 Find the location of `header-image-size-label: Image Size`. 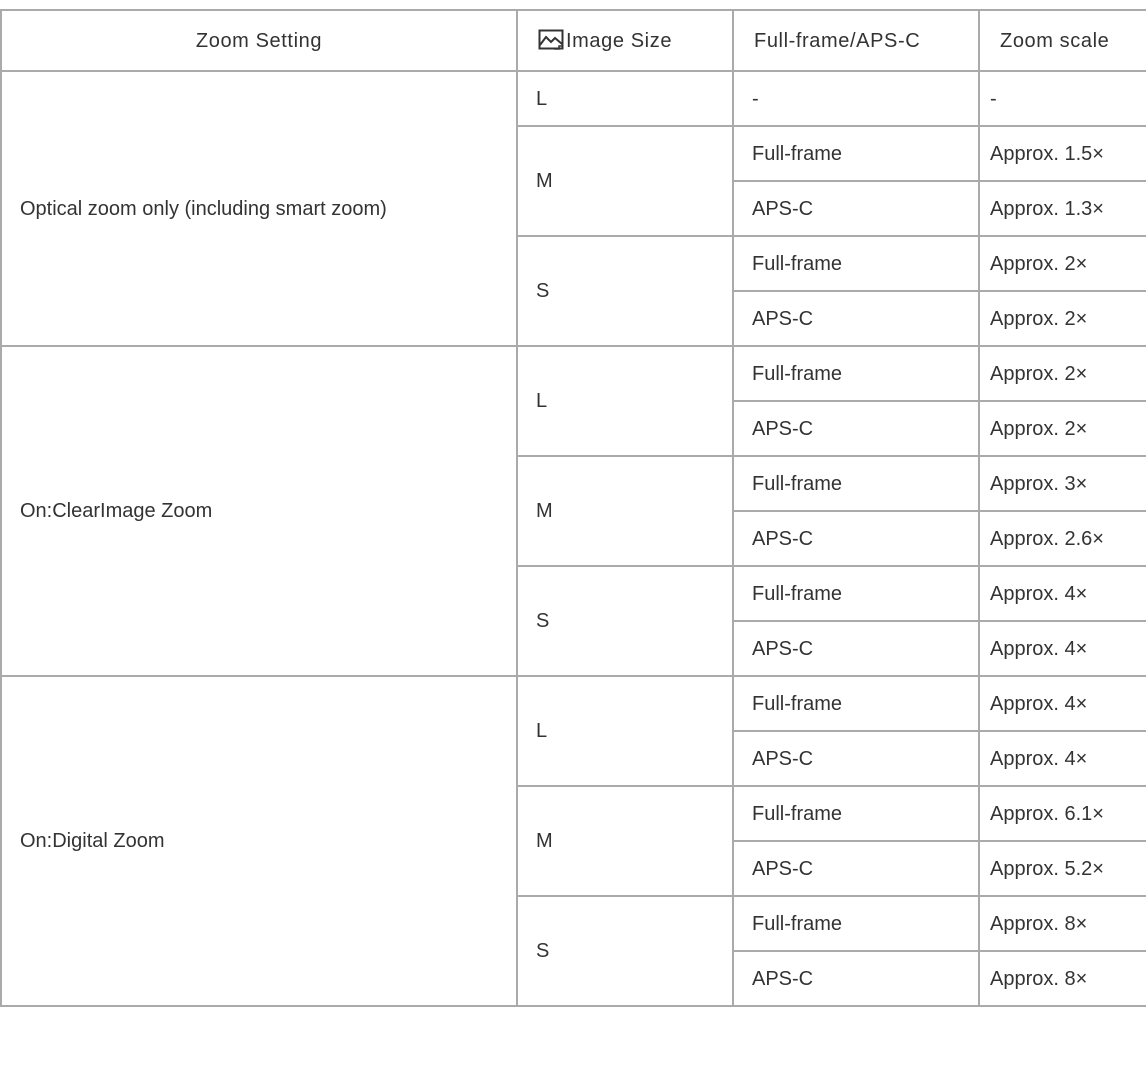

header-image-size-label: Image Size is located at coordinates (619, 40).